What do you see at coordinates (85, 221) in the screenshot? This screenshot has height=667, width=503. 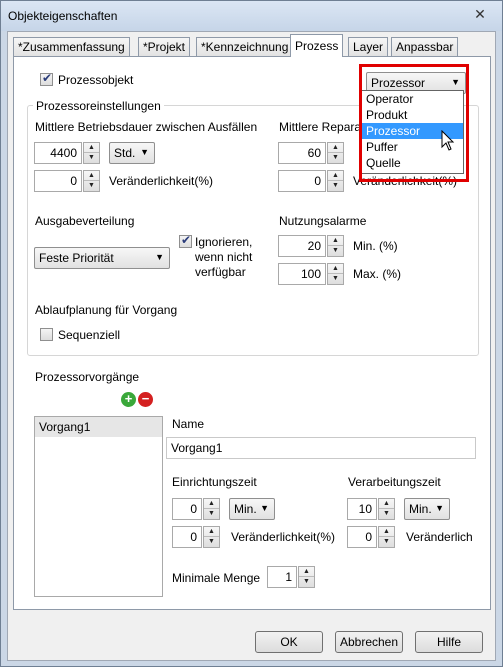 I see `output-distribution-label: Ausgabeverteilung` at bounding box center [85, 221].